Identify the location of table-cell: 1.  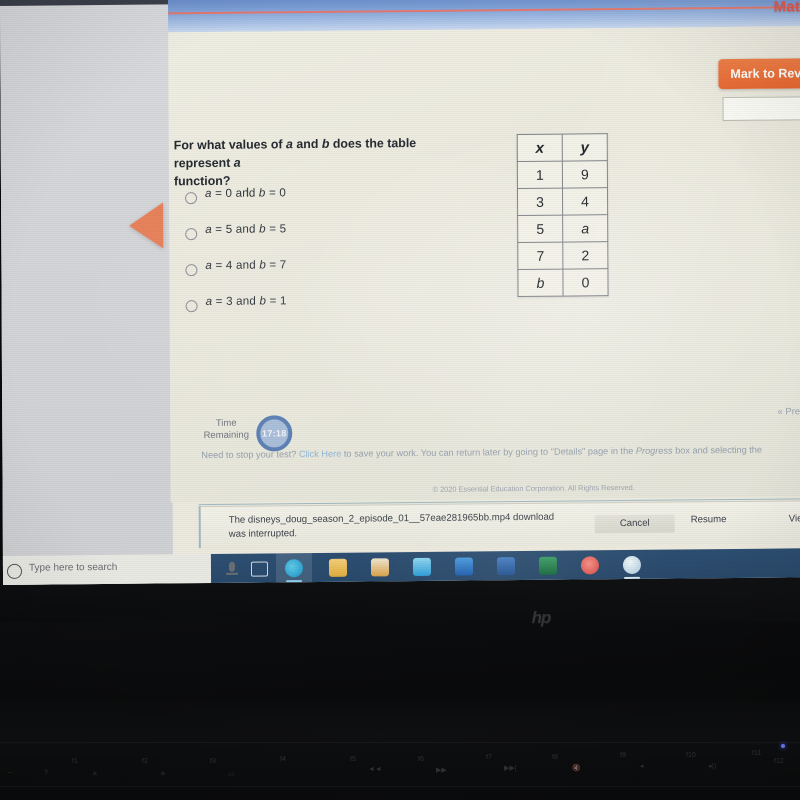
(540, 175).